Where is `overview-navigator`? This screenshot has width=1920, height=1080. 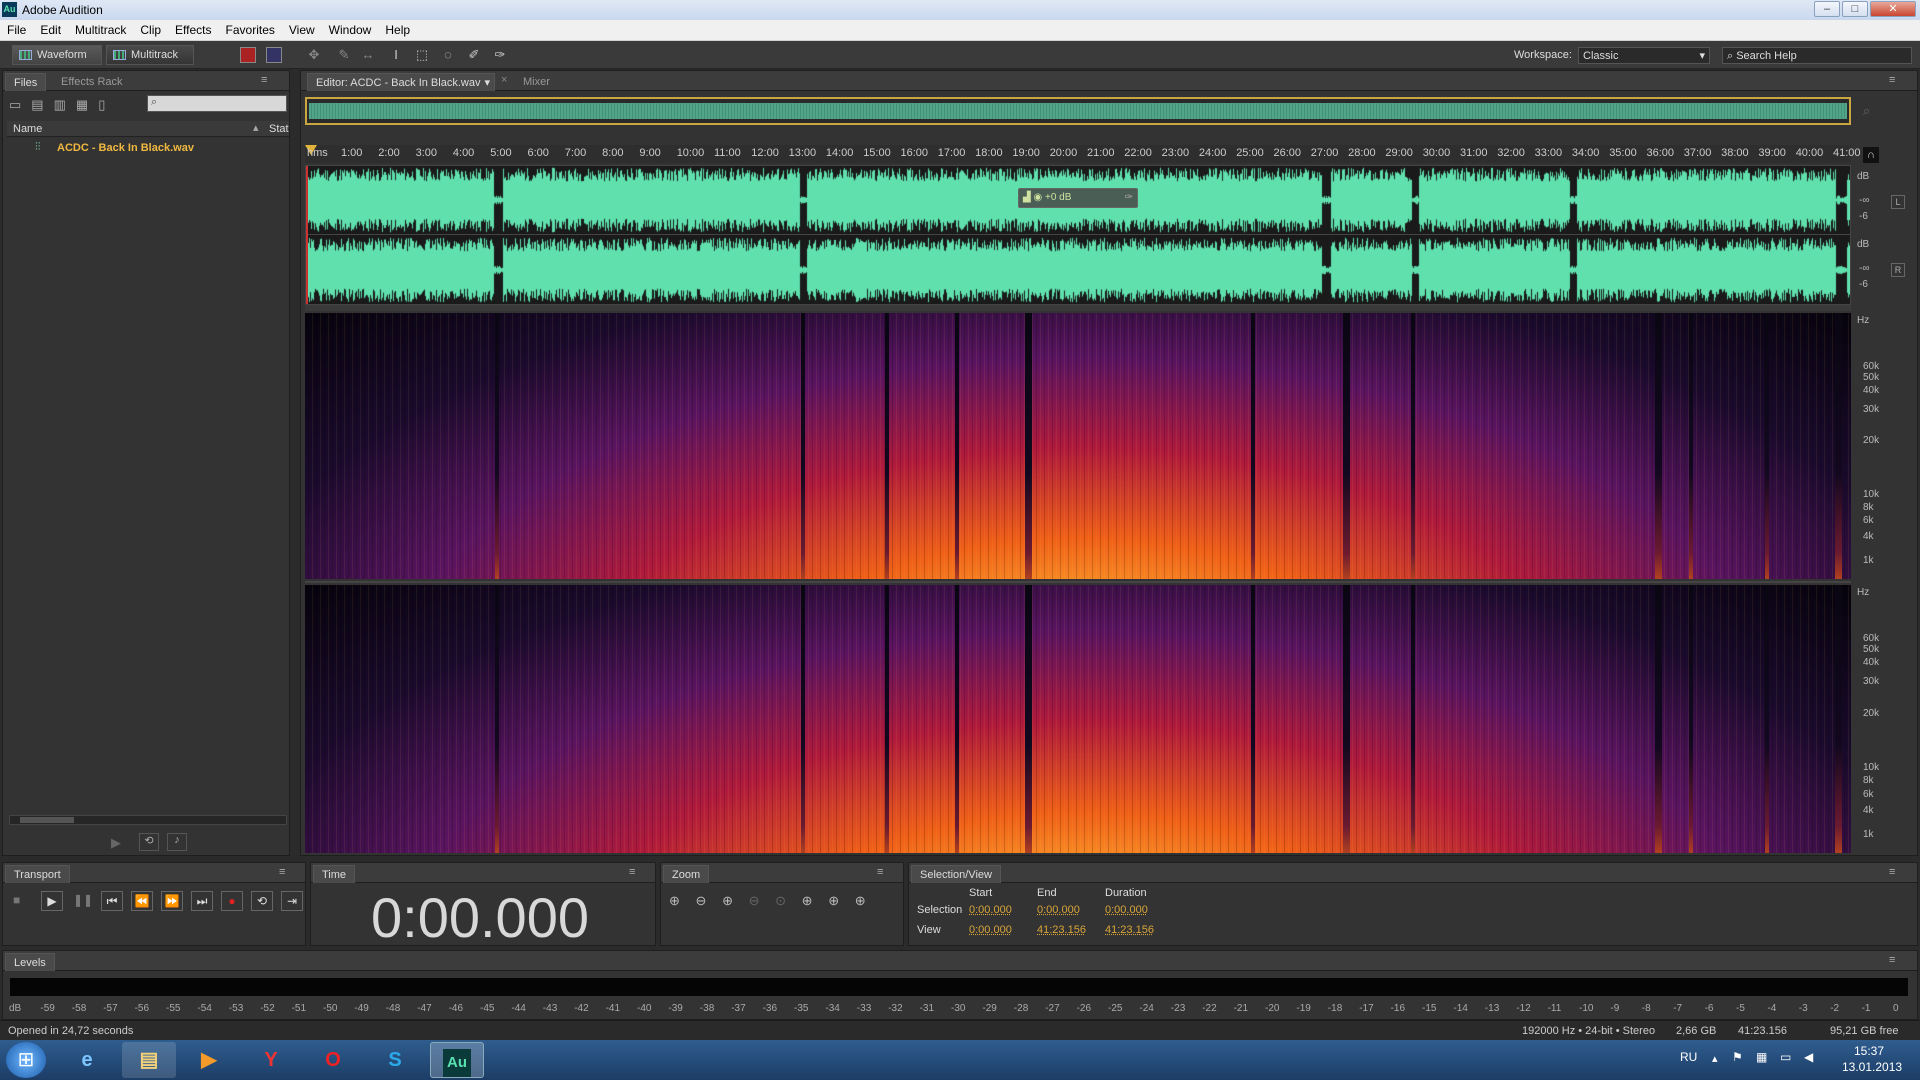 overview-navigator is located at coordinates (1078, 111).